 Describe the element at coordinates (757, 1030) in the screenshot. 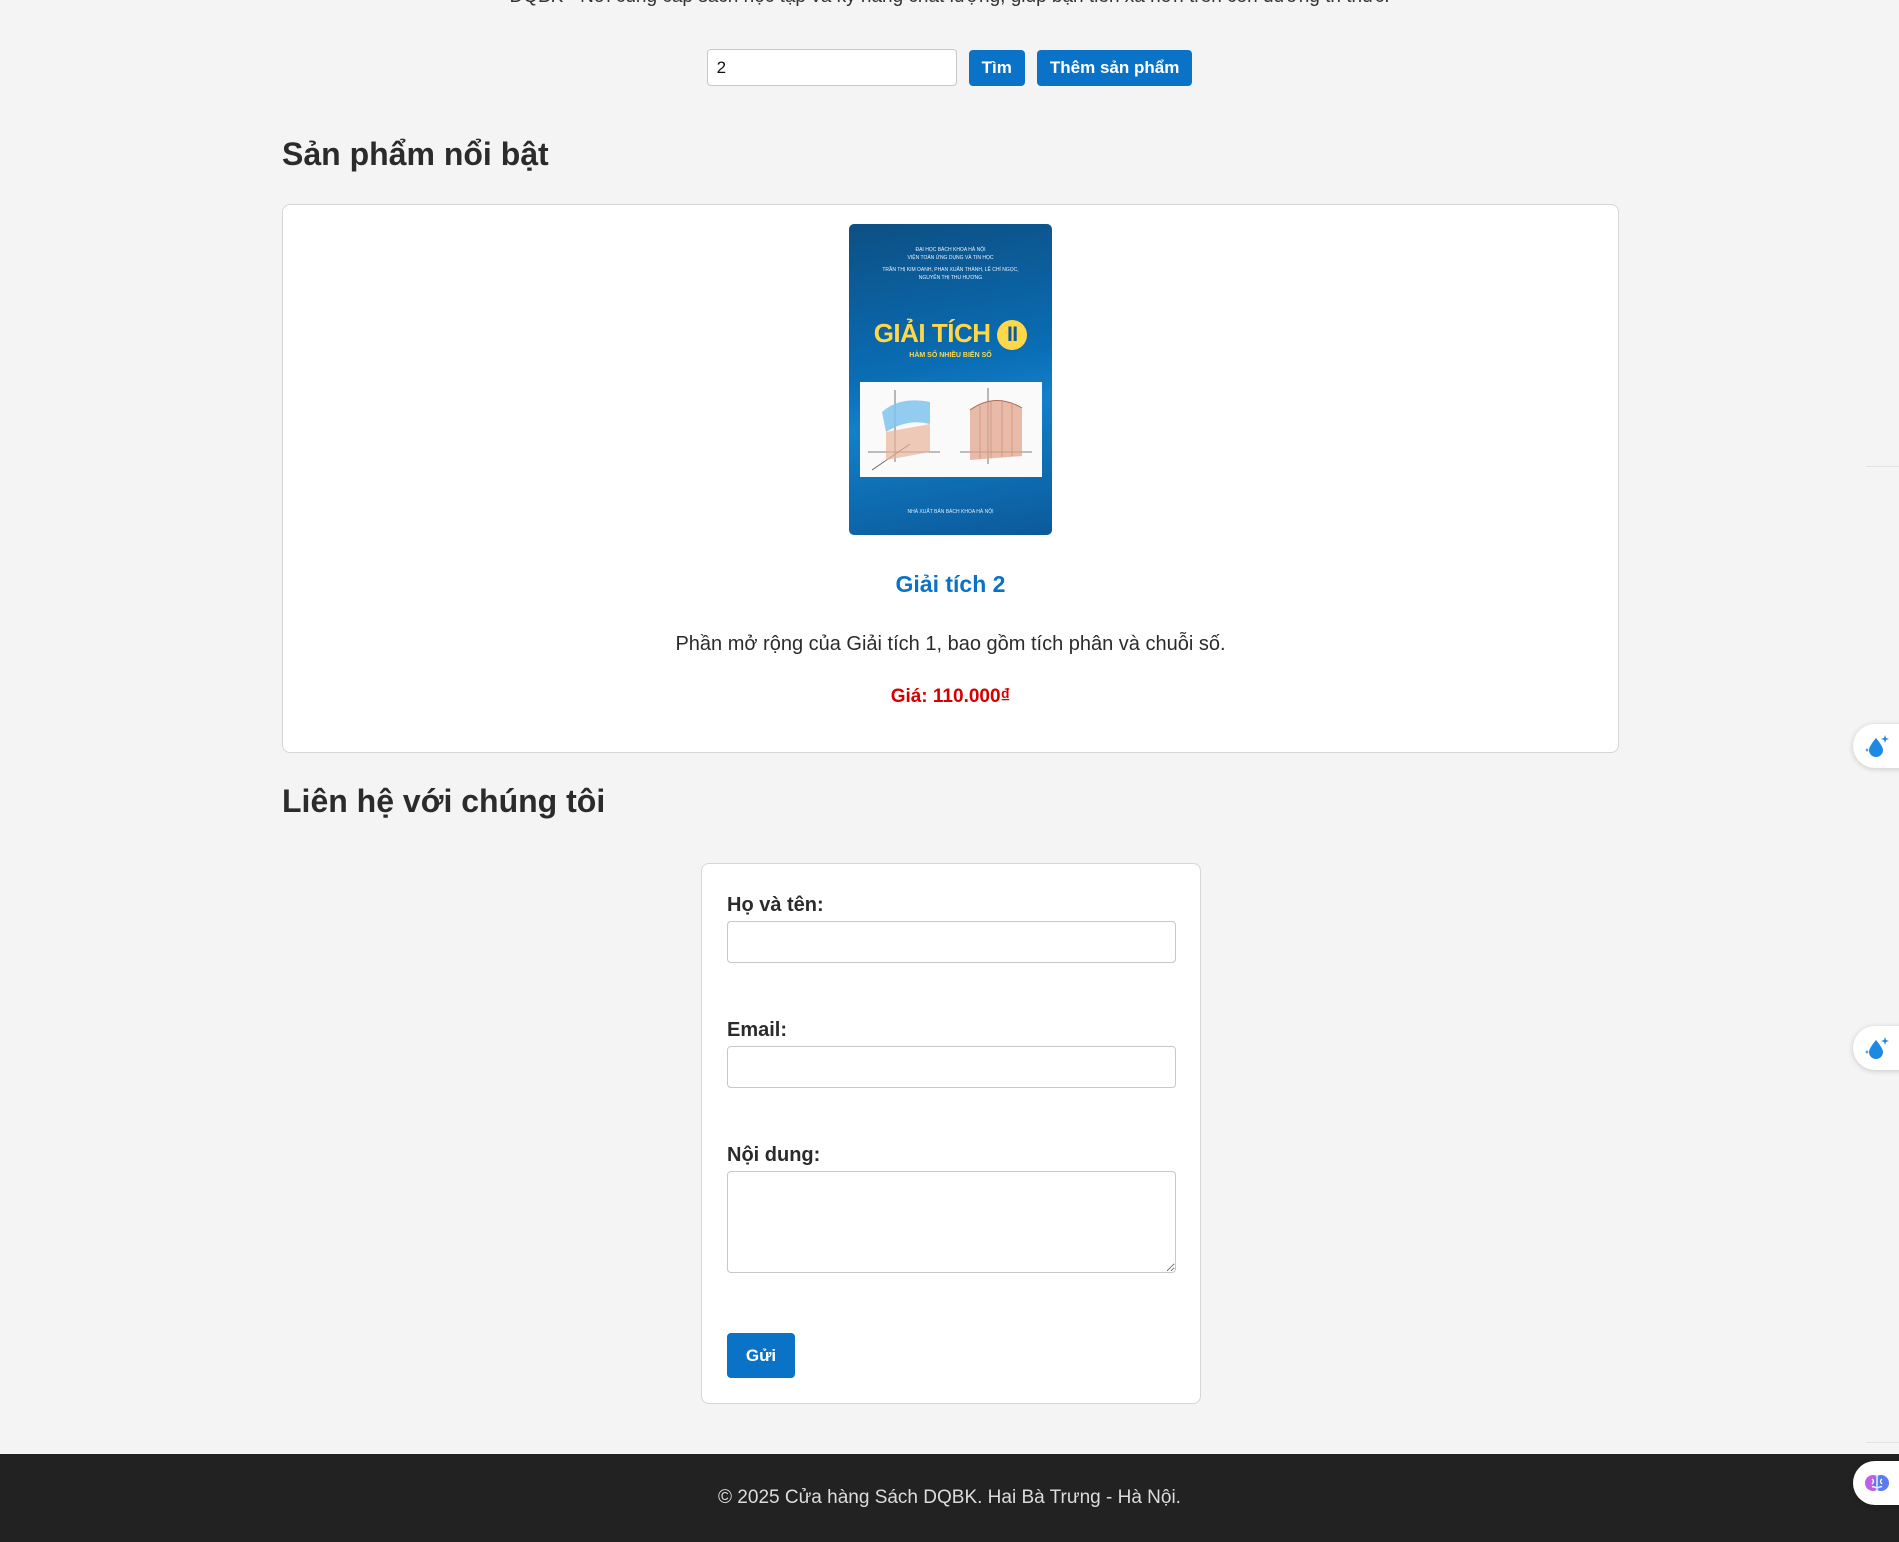

I see `email-label: Email:` at that location.